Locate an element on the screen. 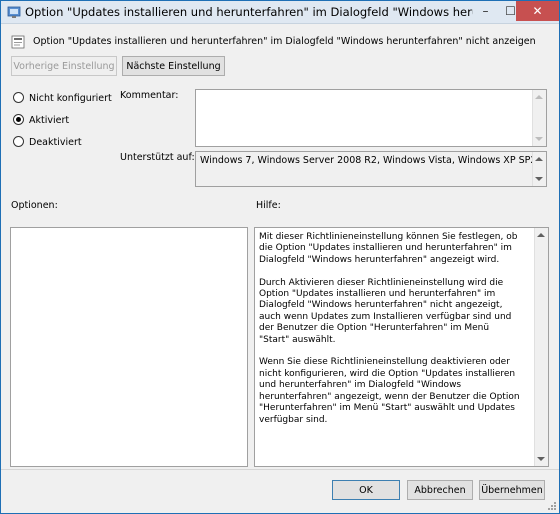 This screenshot has width=560, height=514. maximize-icon: ☐ is located at coordinates (510, 11).